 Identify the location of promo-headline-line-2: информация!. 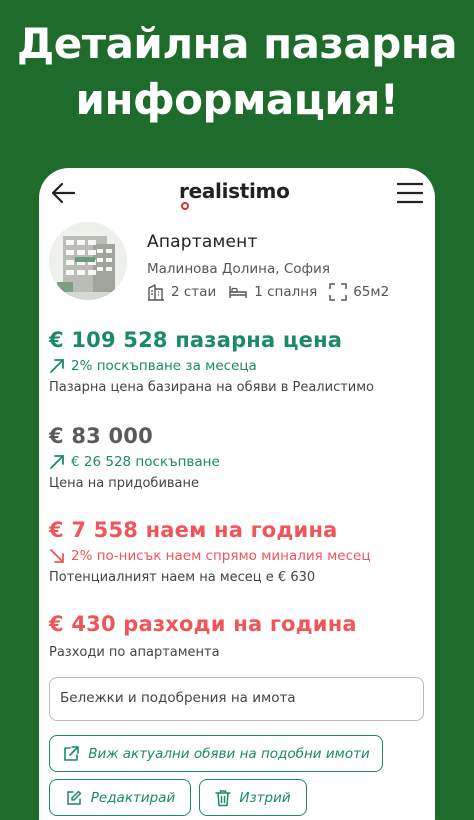
(237, 99).